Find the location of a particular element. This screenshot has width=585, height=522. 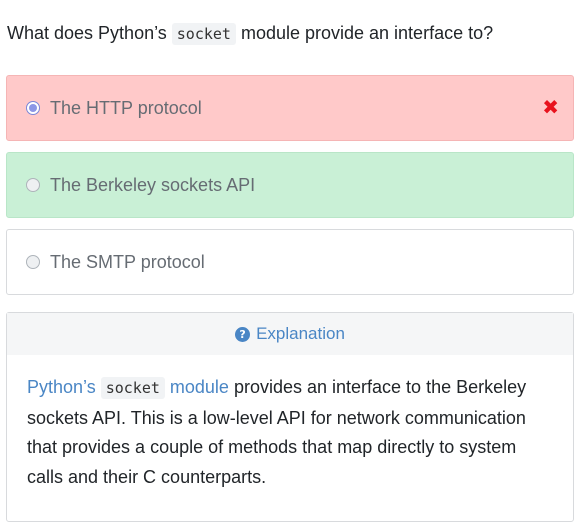

question-prefix: What does Python’s is located at coordinates (89, 33).